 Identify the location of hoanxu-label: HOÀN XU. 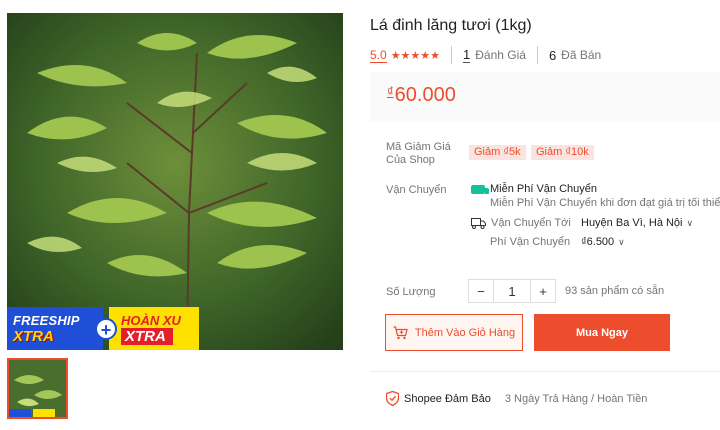
(151, 320).